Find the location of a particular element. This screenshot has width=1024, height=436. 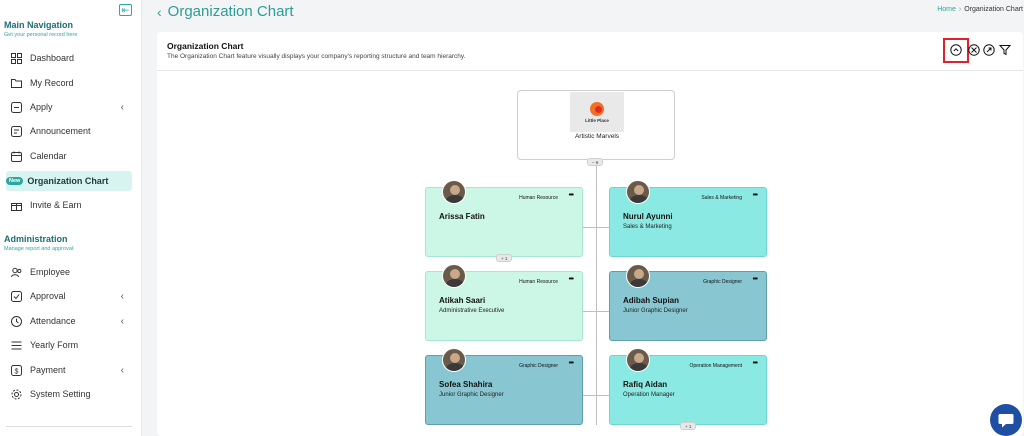

sidebar-item-system-setting: System Setting is located at coordinates (69, 394).